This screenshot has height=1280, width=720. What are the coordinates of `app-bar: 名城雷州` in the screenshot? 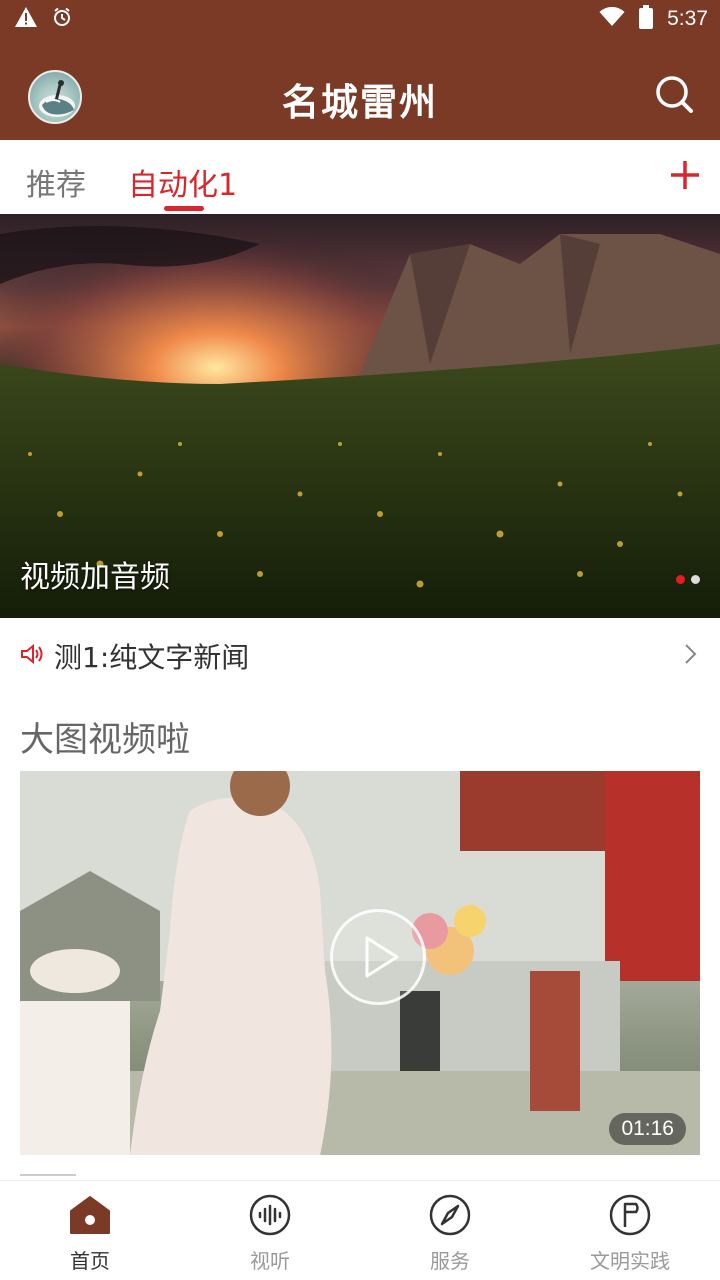 It's located at (360, 89).